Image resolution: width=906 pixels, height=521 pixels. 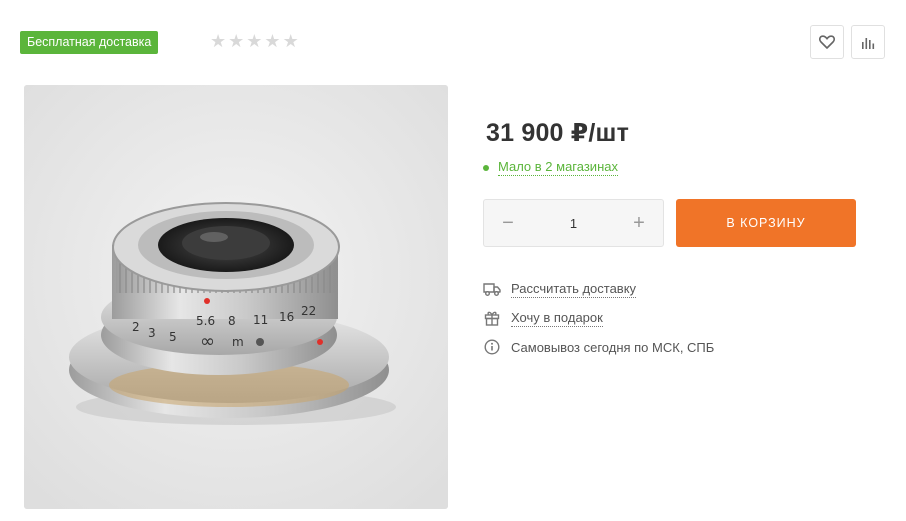 I want to click on quantity-stepper: − 1 +, so click(x=573, y=223).